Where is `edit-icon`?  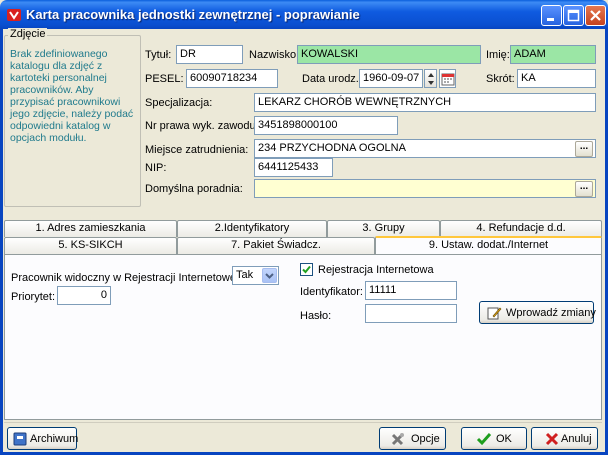
edit-icon is located at coordinates (494, 313).